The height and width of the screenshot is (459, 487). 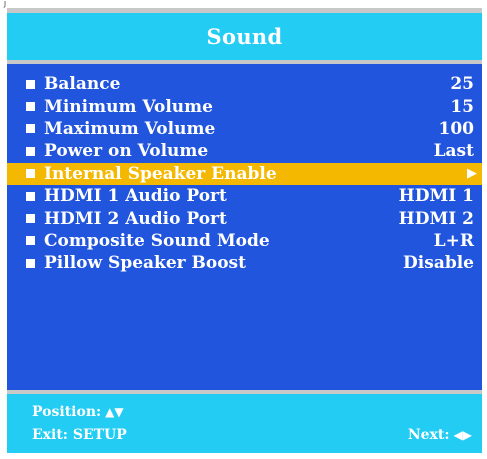 I want to click on title-bar: Sound, so click(x=244, y=36).